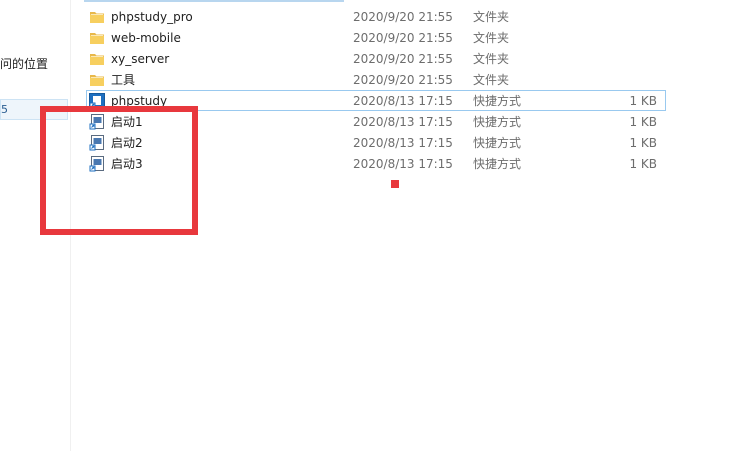 The height and width of the screenshot is (451, 742). What do you see at coordinates (140, 58) in the screenshot?
I see `file-name: xy_server` at bounding box center [140, 58].